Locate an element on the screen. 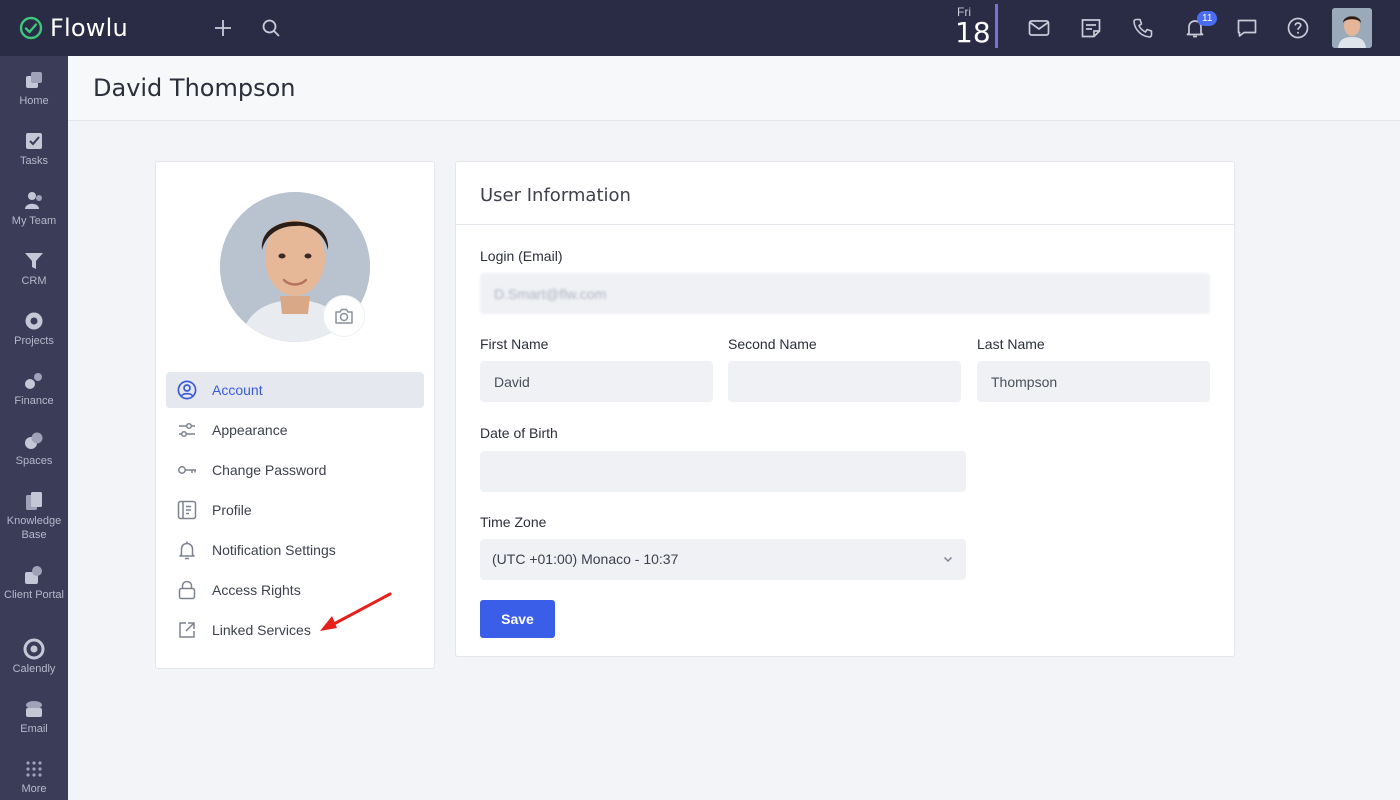  finance-icon is located at coordinates (33, 381).